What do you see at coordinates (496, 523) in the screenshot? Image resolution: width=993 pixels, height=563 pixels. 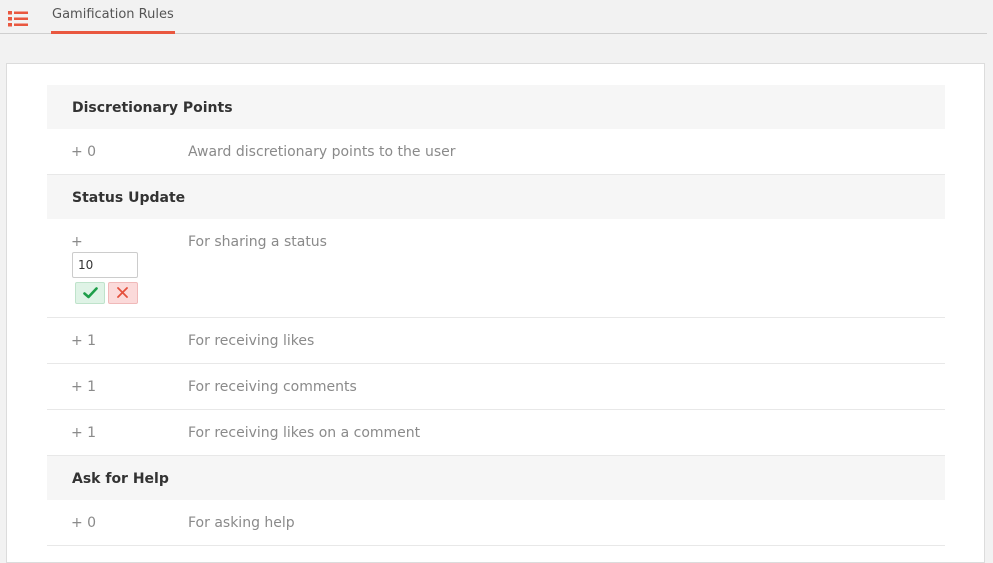 I see `rule-row: + 0 For asking help` at bounding box center [496, 523].